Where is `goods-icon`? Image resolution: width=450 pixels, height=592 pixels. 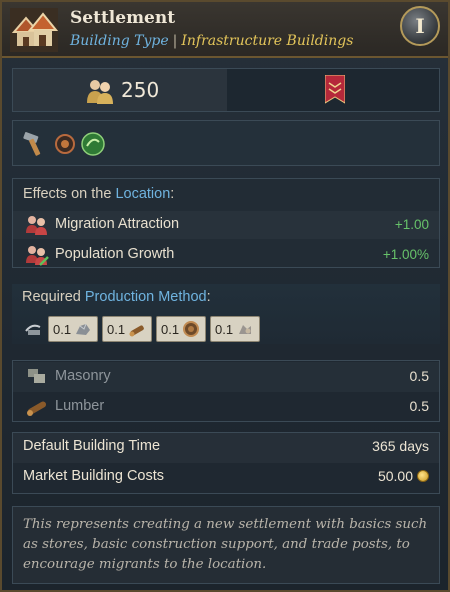
goods-icon is located at coordinates (245, 329).